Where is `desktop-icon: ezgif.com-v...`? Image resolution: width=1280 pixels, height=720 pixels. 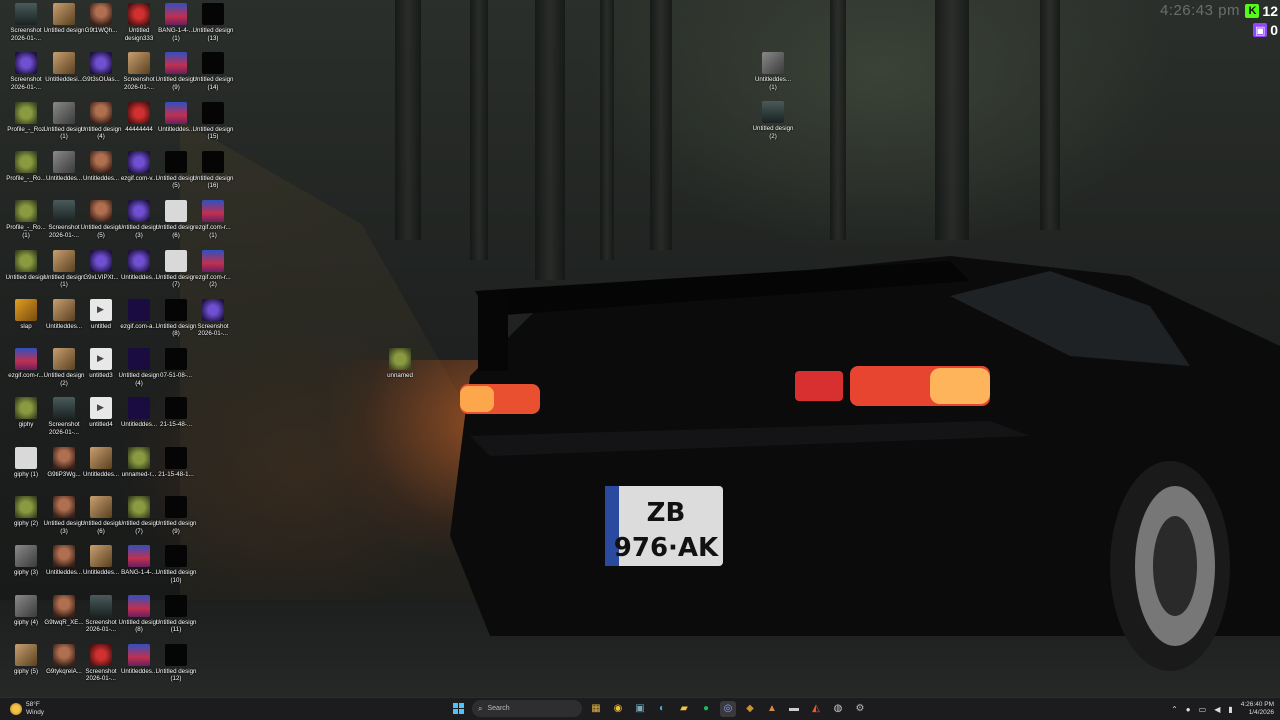
desktop-icon: ezgif.com-v... is located at coordinates (139, 166).